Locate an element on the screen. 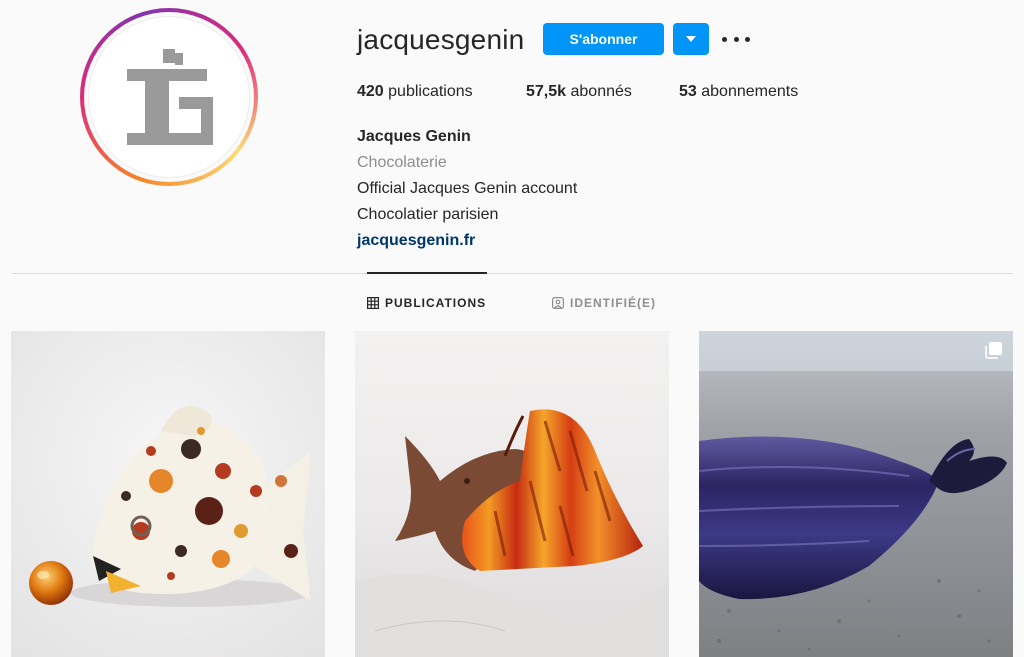 This screenshot has width=1024, height=657. tagged-icon is located at coordinates (558, 303).